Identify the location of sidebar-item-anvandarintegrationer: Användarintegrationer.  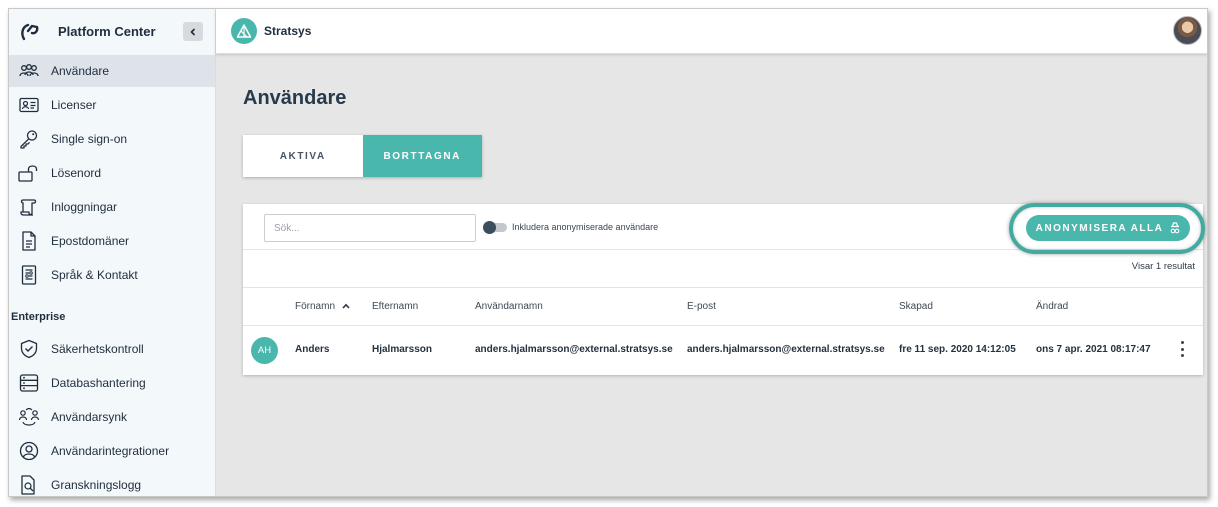
(112, 451).